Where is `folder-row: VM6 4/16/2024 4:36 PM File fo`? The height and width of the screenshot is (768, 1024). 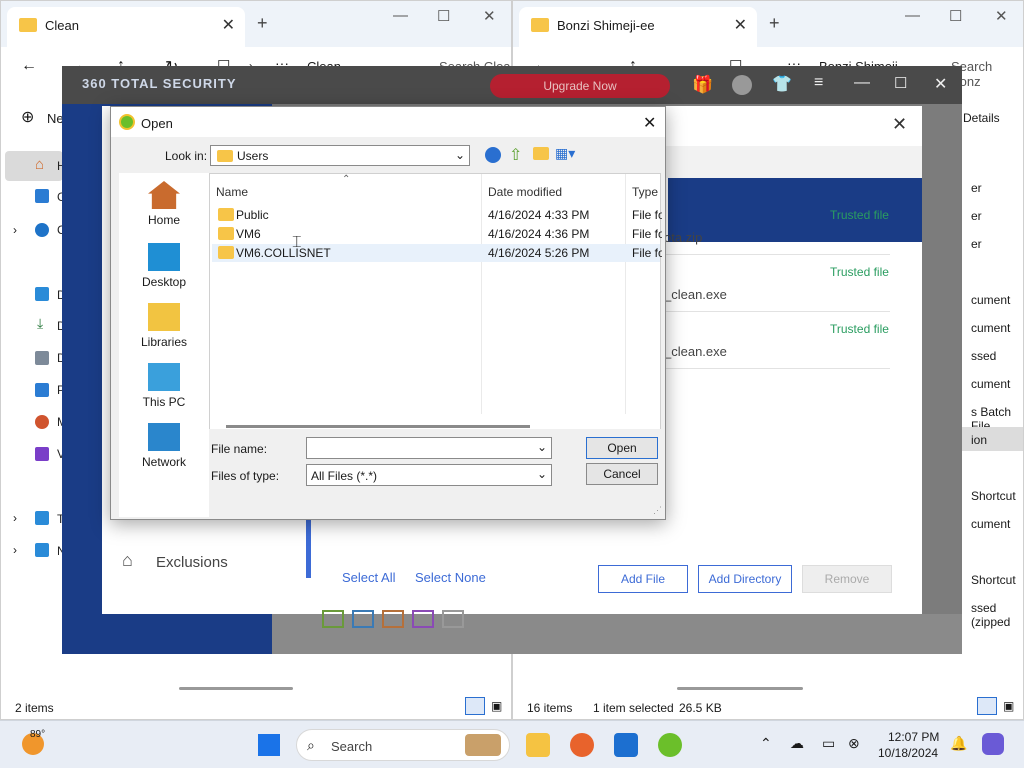
folder-row: VM6 4/16/2024 4:36 PM File fo is located at coordinates (437, 234).